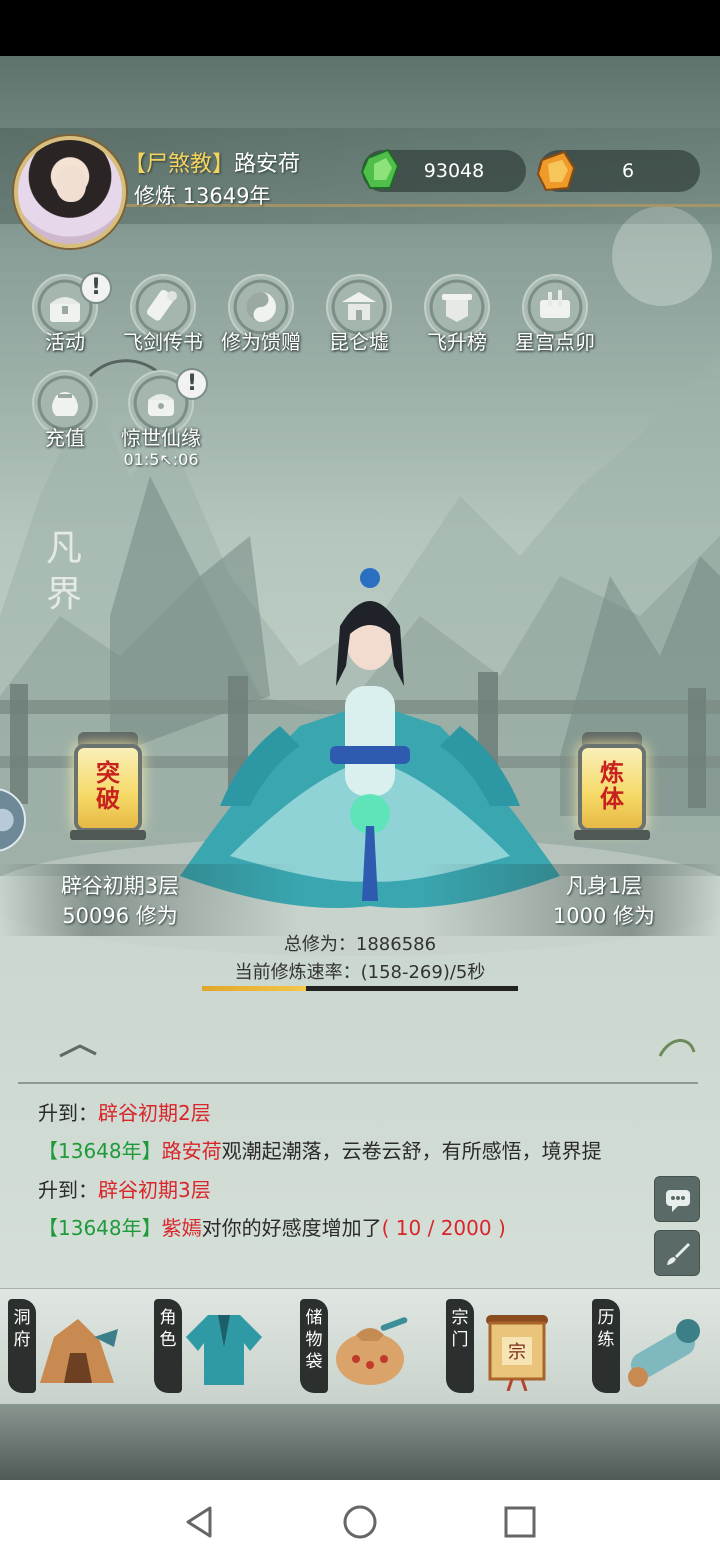 This screenshot has height=1560, width=720. Describe the element at coordinates (79, 1351) in the screenshot. I see `cave-icon` at that location.